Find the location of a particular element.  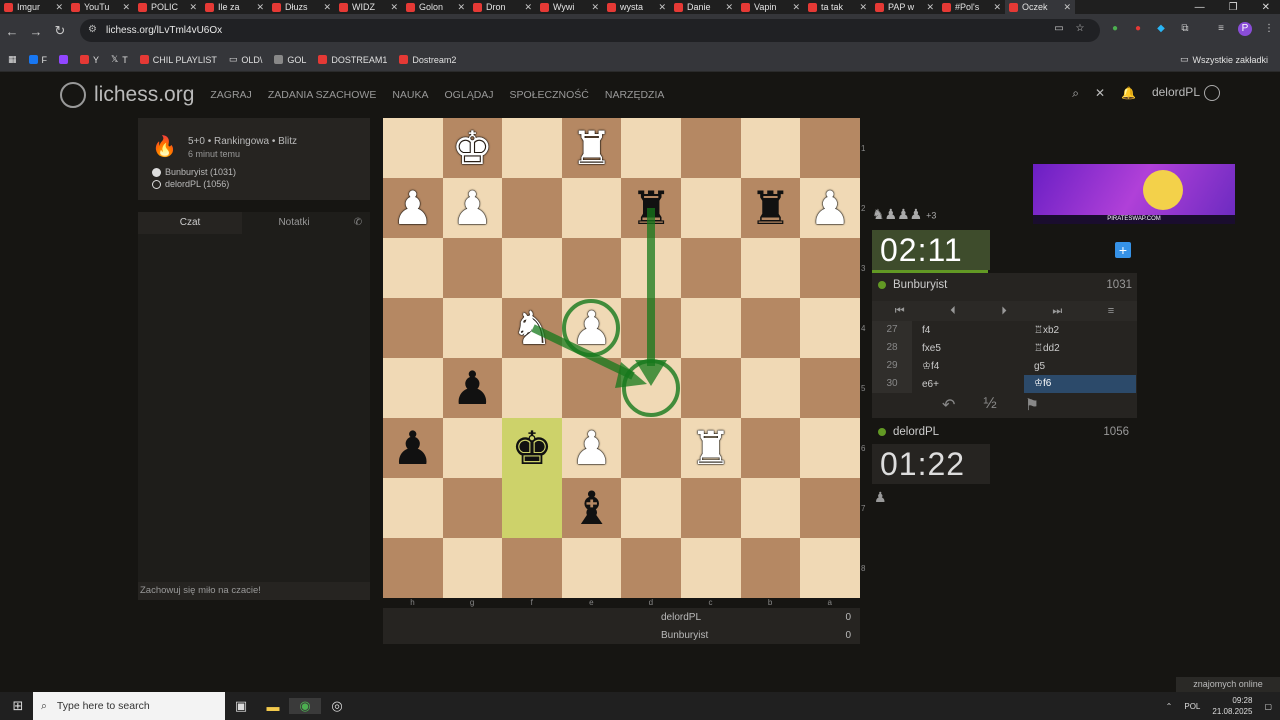

nav-puzzles: ZADANIA SZACHOWE is located at coordinates (322, 95).